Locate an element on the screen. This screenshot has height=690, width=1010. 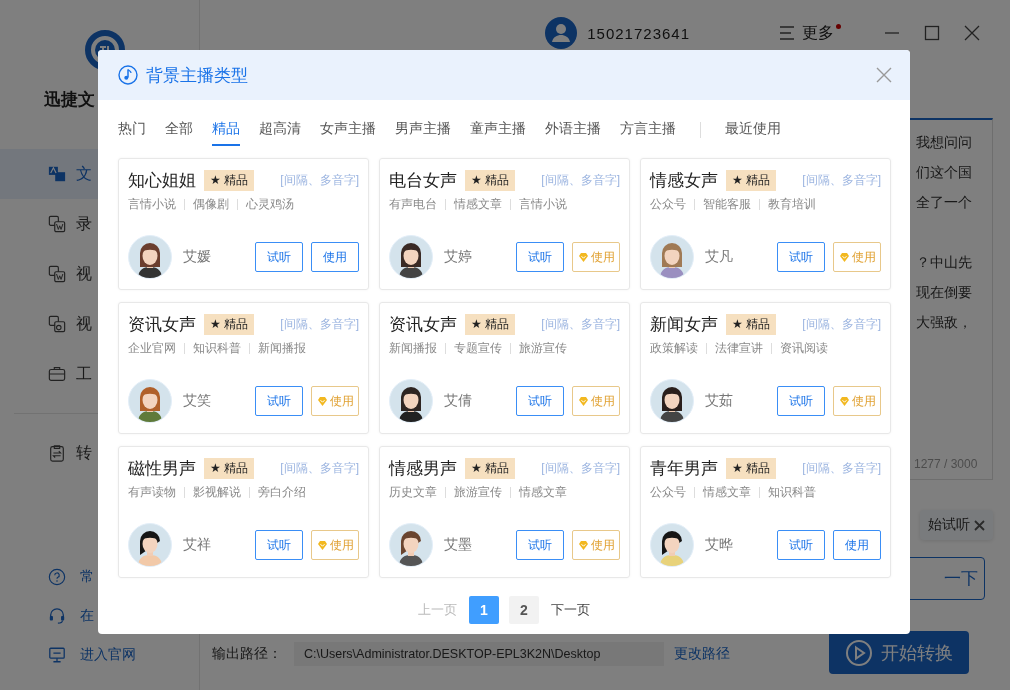
voice-tag: 智能客服 is located at coordinates (727, 204).